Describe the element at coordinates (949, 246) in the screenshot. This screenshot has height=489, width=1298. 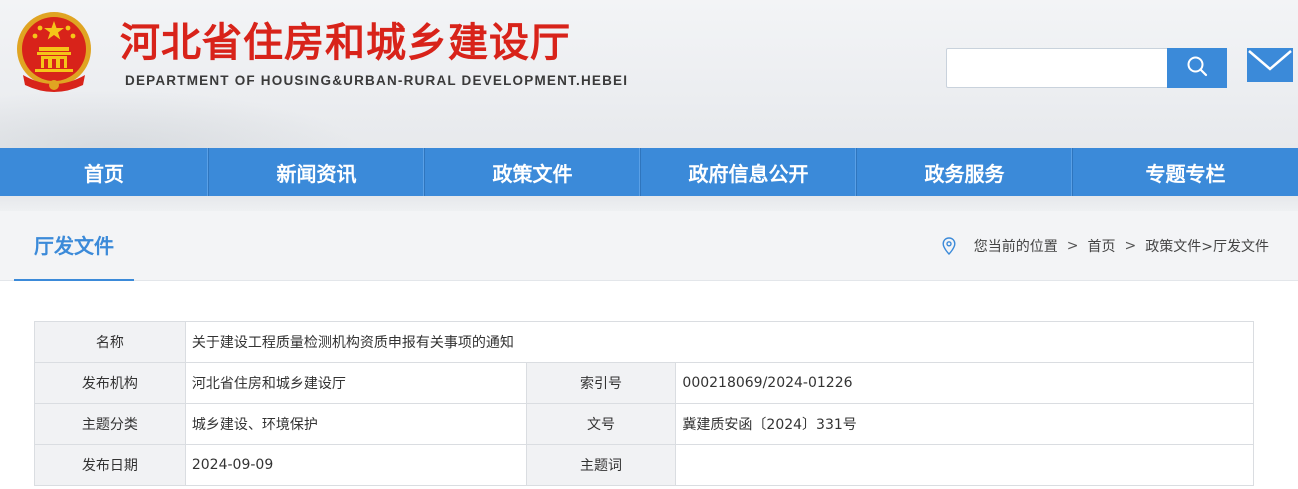
I see `location-pin-icon` at that location.